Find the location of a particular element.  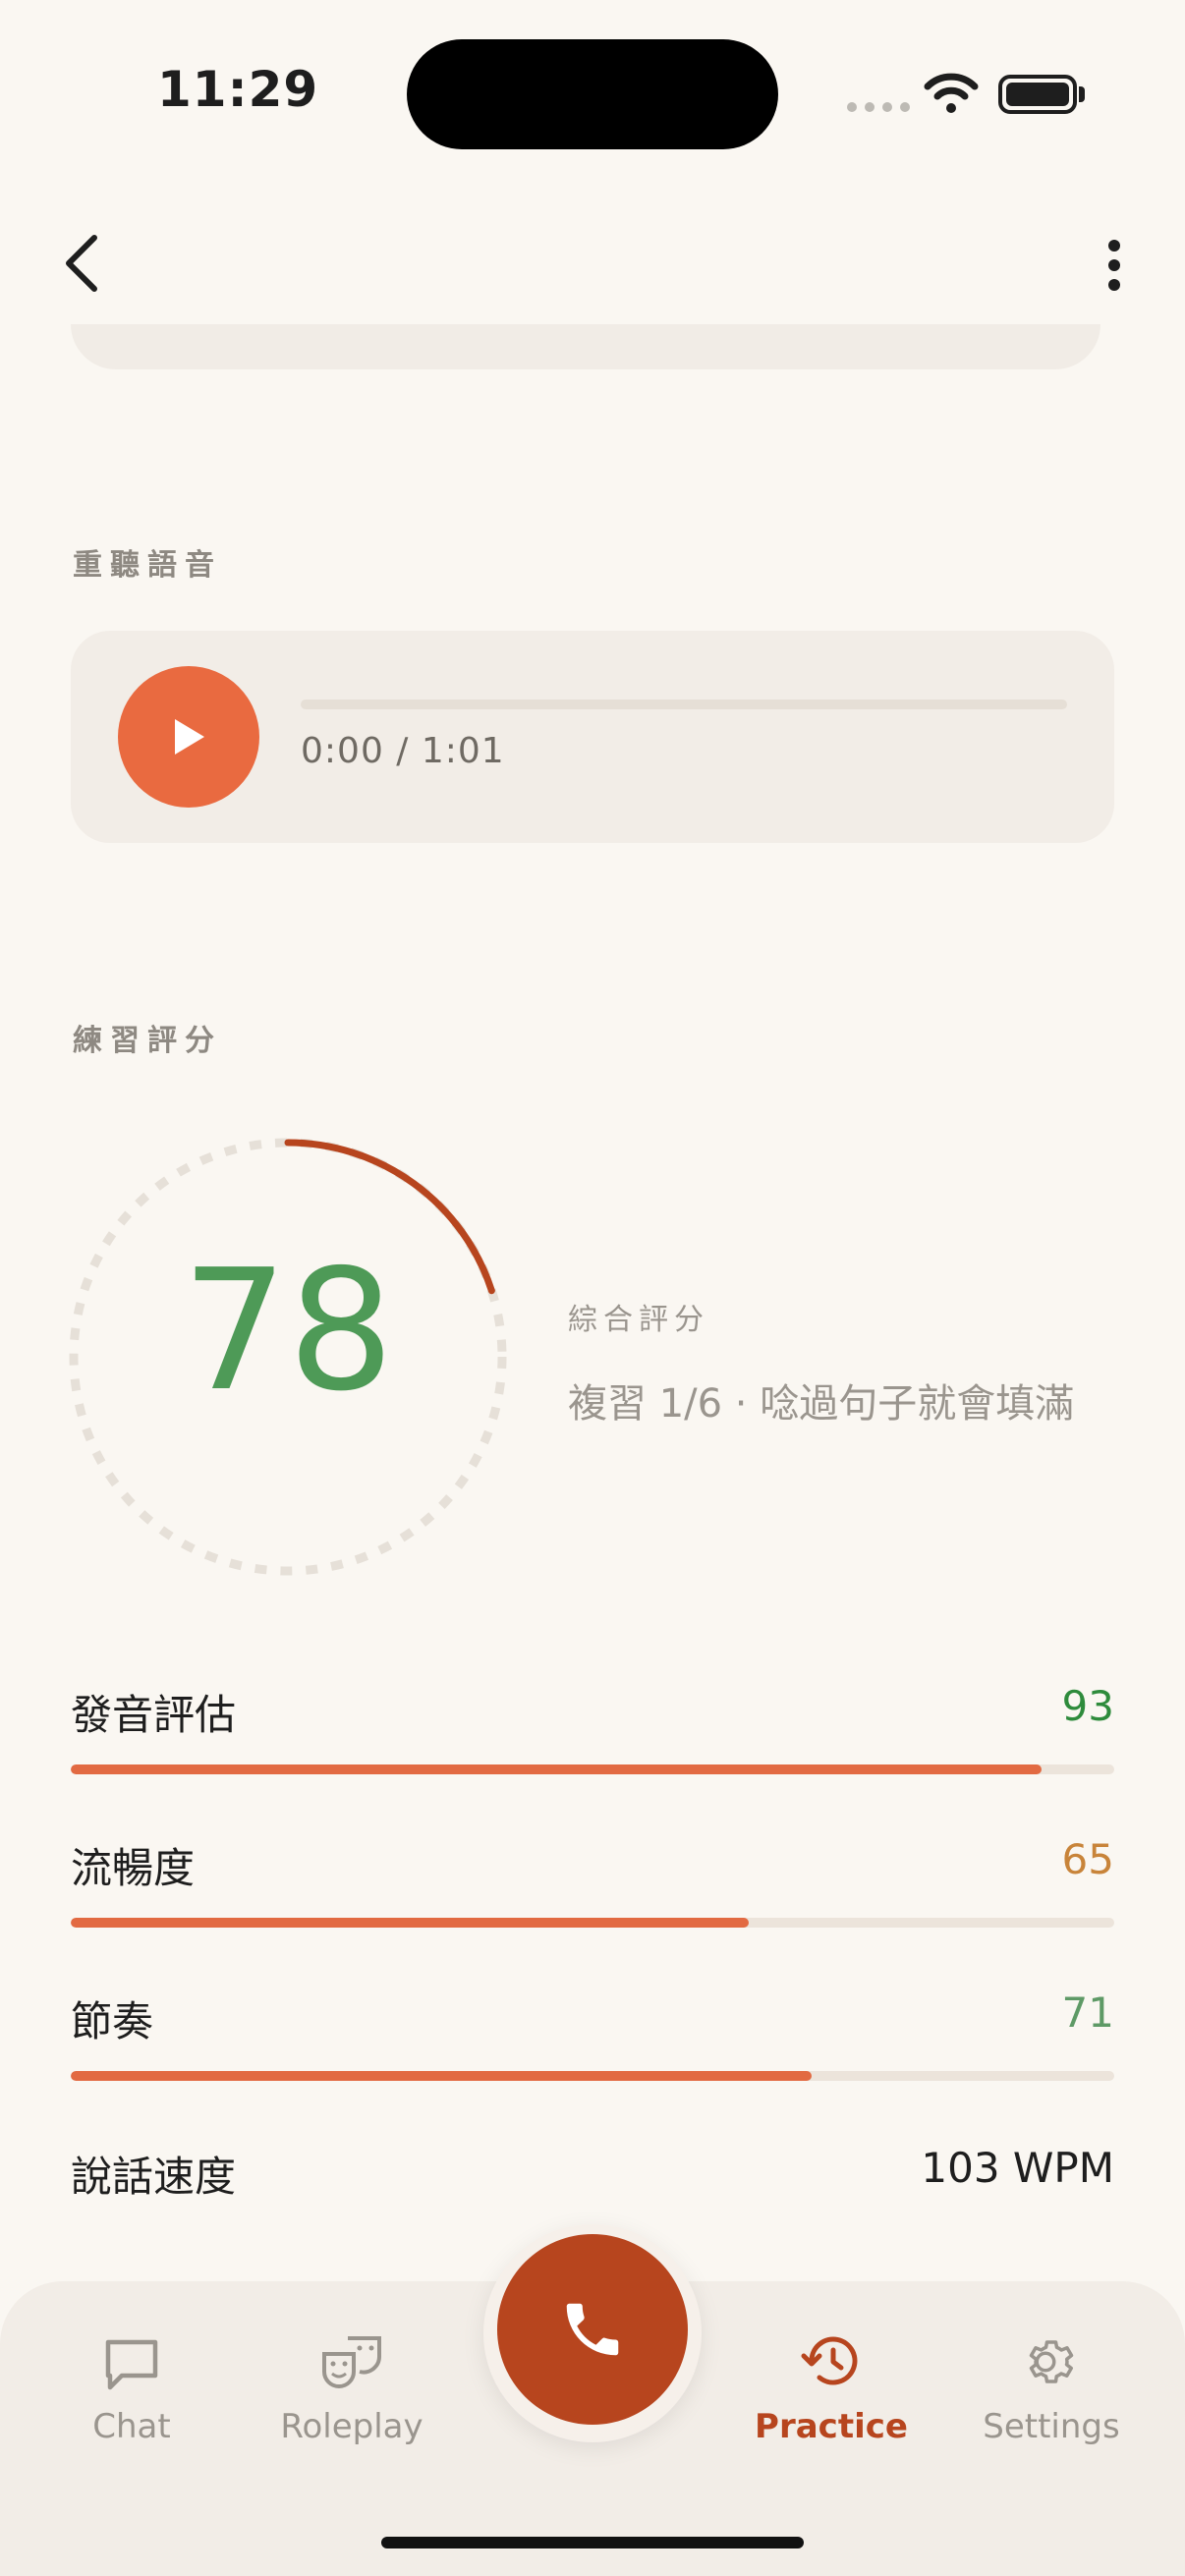

overall-score-value: 78 is located at coordinates (288, 1331).